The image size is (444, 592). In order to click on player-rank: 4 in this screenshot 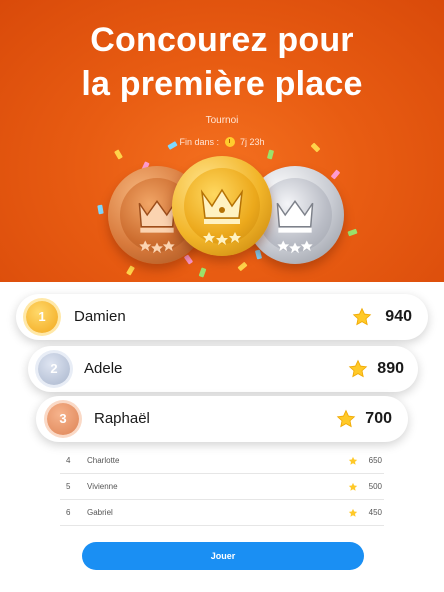, I will do `click(68, 460)`.